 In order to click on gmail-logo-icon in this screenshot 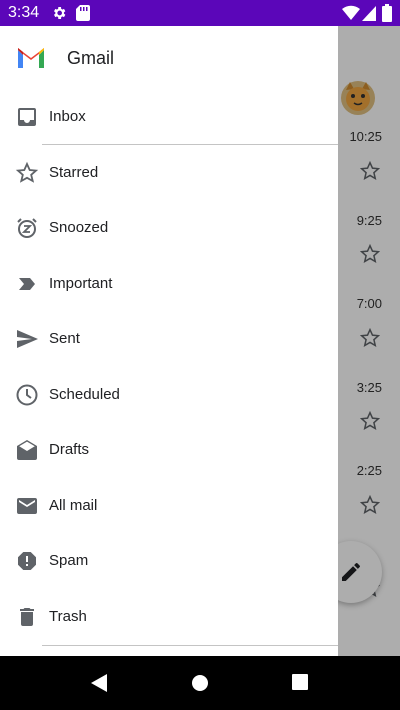, I will do `click(31, 58)`.